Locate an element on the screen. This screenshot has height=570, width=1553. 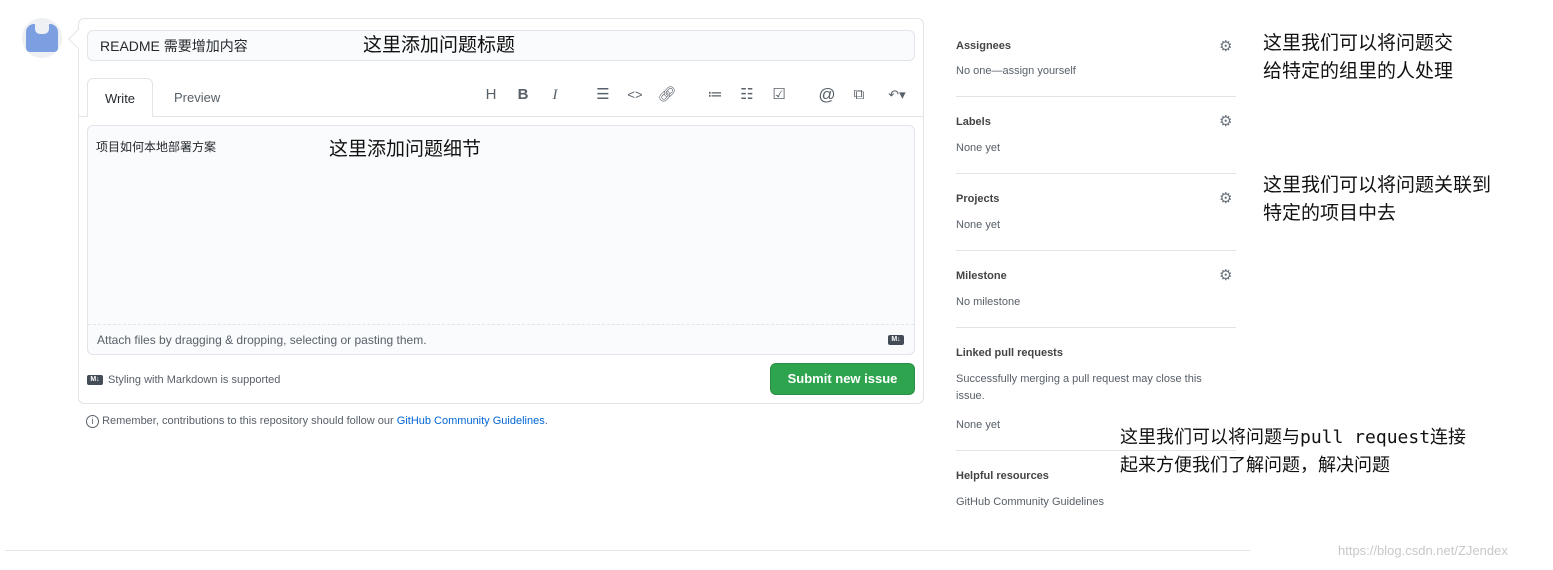
title-annotation: 这里添加问题标题 is located at coordinates (439, 45).